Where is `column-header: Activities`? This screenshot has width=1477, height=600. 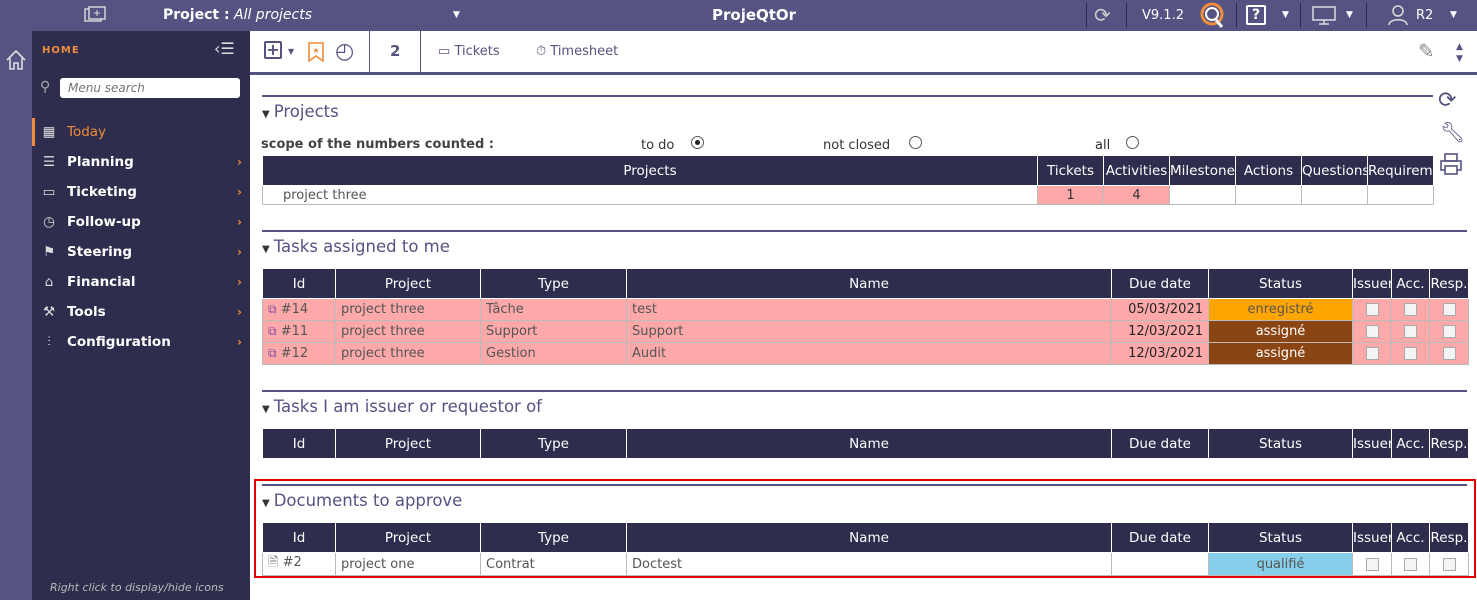
column-header: Activities is located at coordinates (1136, 170).